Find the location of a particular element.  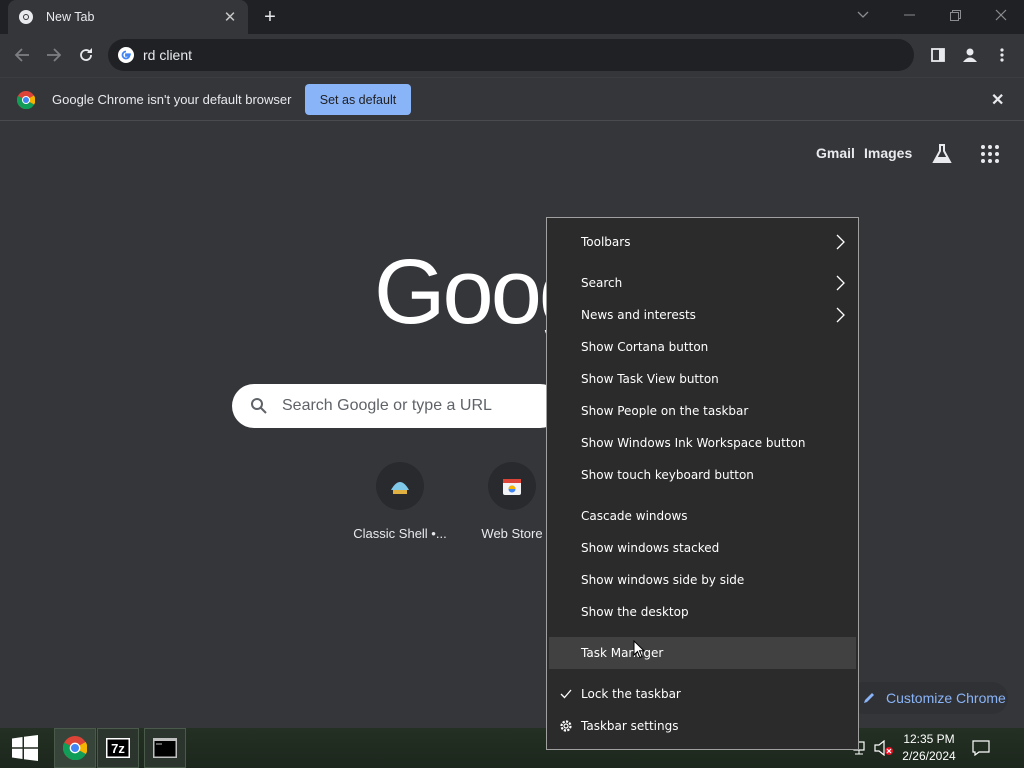

customize-chrome-button: Customize Chrome is located at coordinates (928, 698).